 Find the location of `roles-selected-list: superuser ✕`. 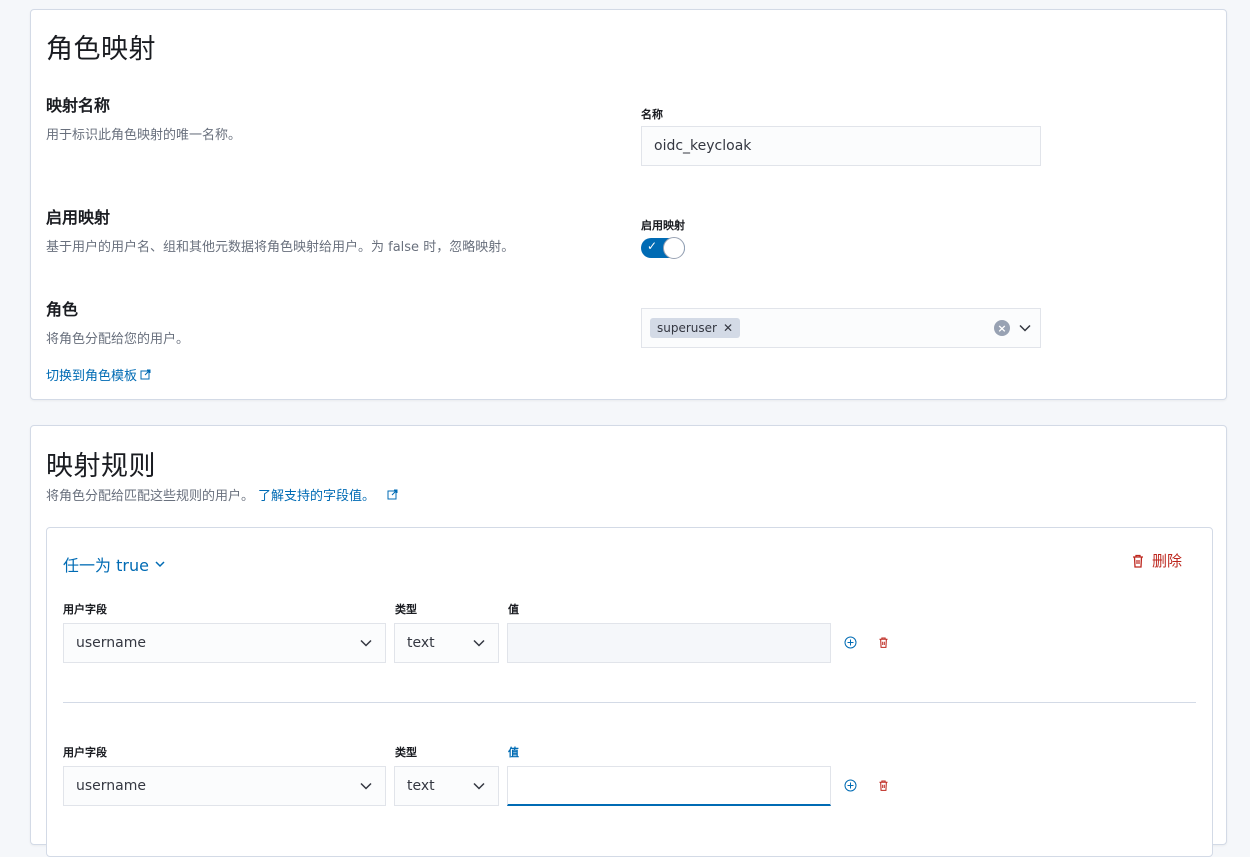

roles-selected-list: superuser ✕ is located at coordinates (822, 328).